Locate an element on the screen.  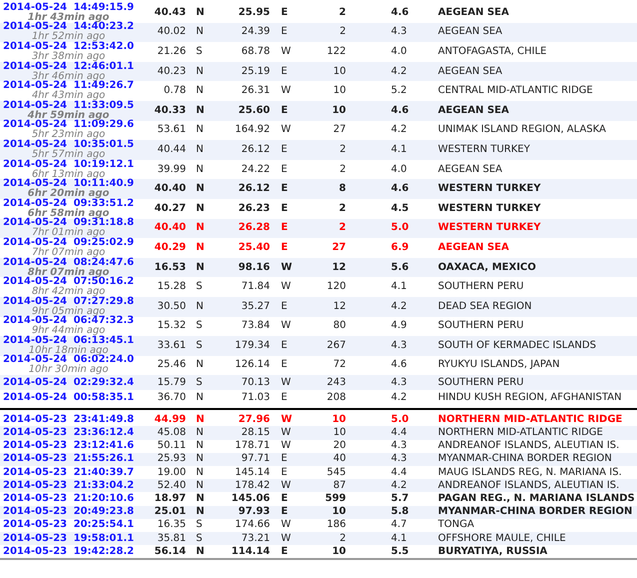
date-time-link: 2014-05-24 07:27:29.8 is located at coordinates (68, 301).